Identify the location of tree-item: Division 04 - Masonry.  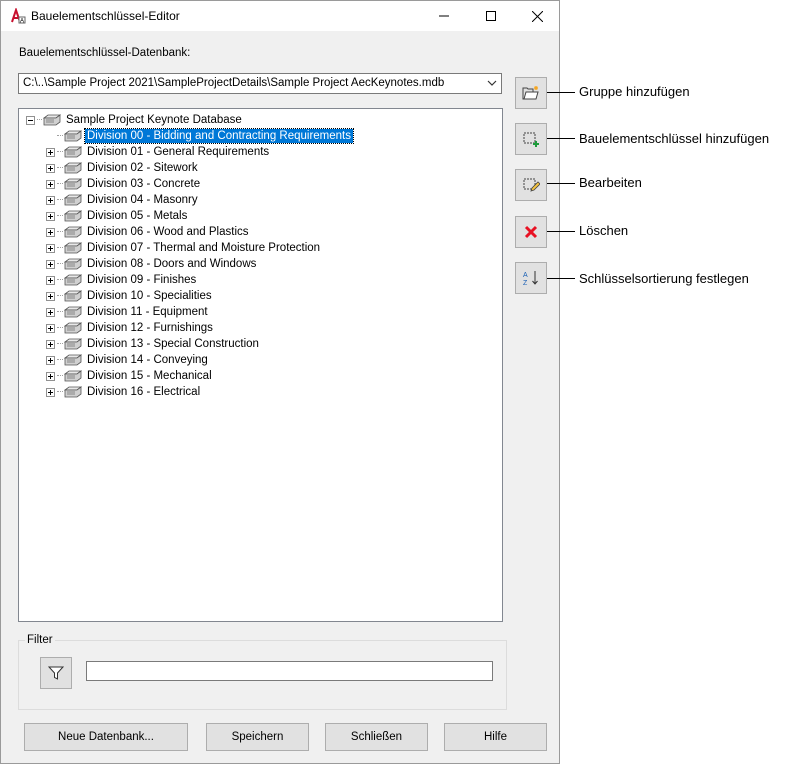
(123, 200).